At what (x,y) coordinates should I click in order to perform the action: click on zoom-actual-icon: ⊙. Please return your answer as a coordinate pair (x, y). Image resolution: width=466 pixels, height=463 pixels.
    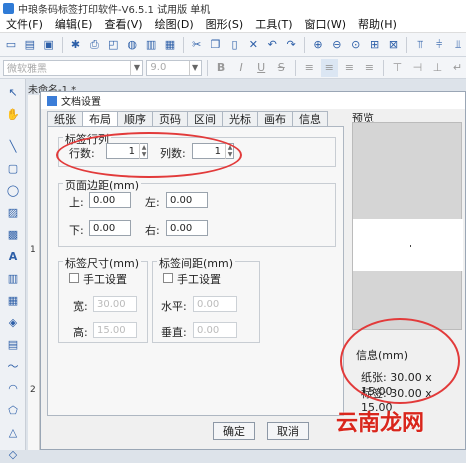
    Looking at the image, I should click on (356, 45).